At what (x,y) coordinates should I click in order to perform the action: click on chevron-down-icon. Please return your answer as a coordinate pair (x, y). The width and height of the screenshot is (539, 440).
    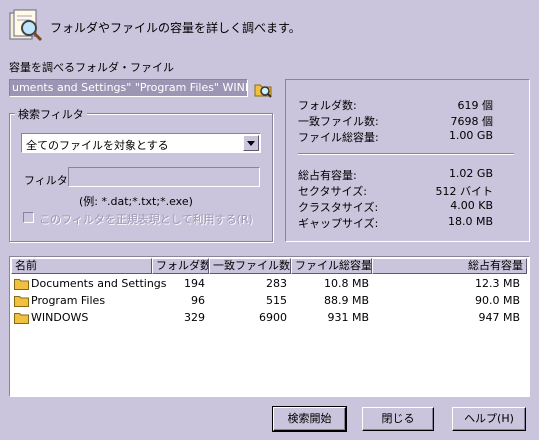
    Looking at the image, I should click on (251, 143).